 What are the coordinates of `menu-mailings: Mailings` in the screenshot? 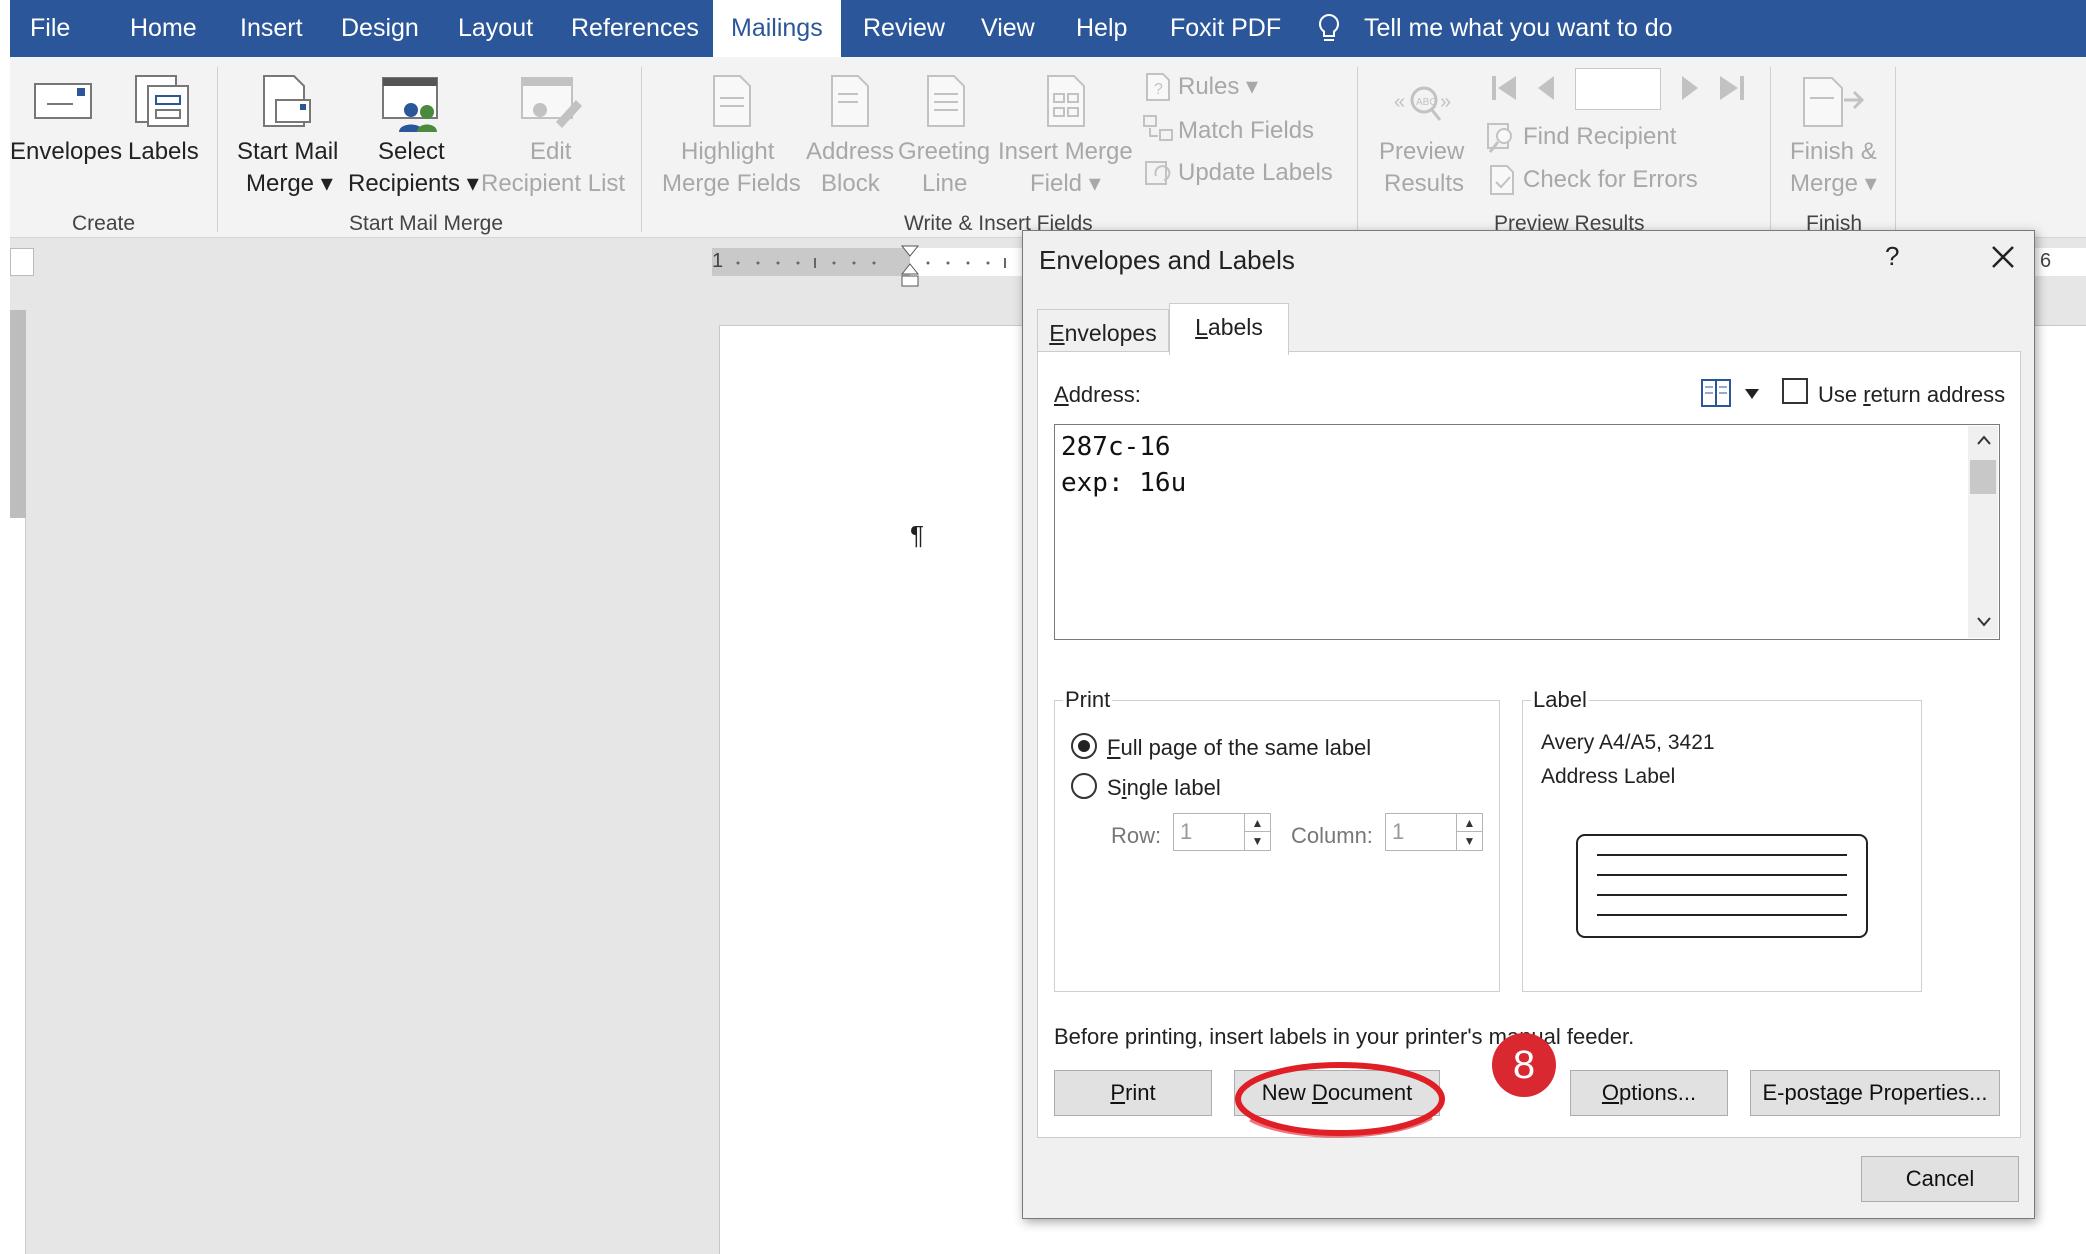 It's located at (777, 28).